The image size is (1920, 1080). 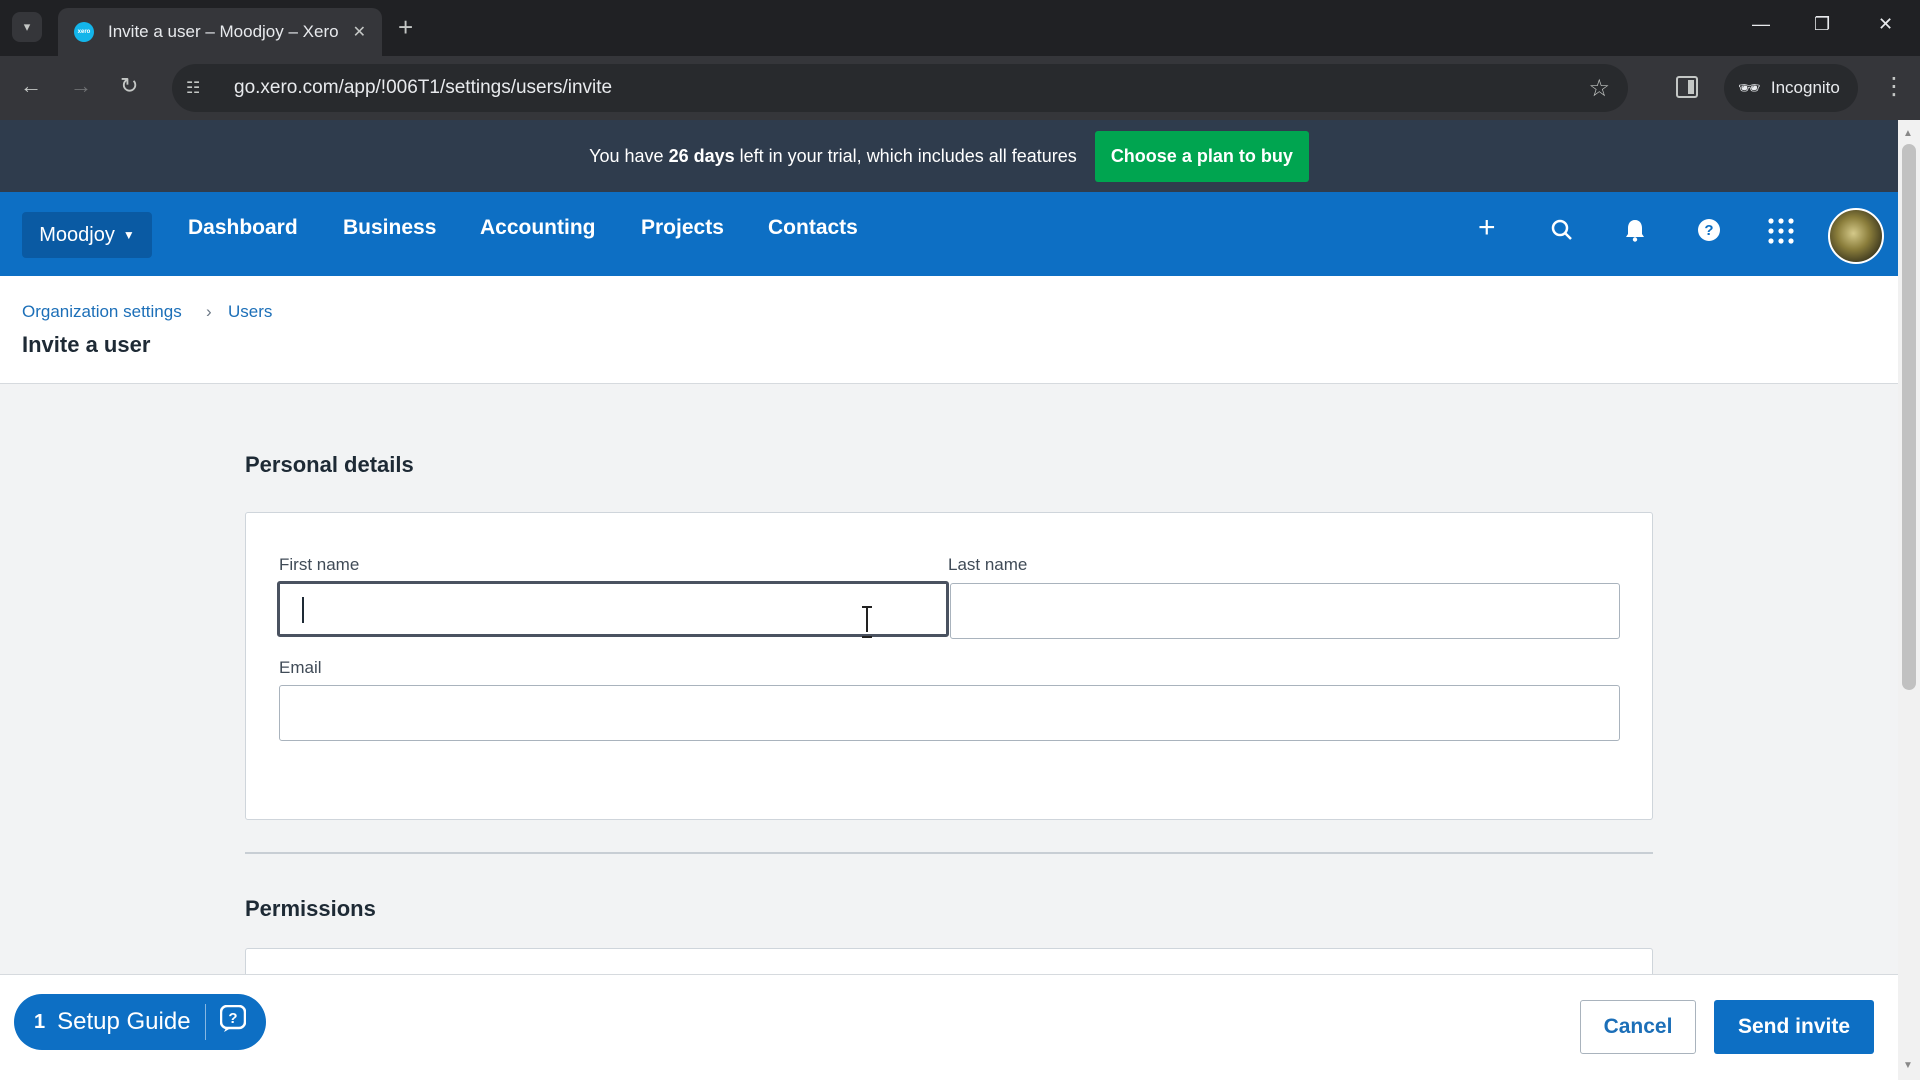 I want to click on section-divider, so click(x=949, y=853).